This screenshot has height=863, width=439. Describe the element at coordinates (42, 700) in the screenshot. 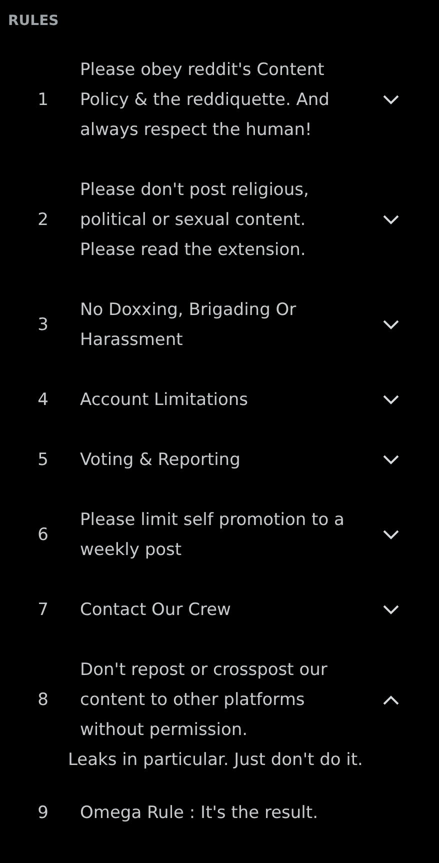

I see `rule-number: 8` at that location.